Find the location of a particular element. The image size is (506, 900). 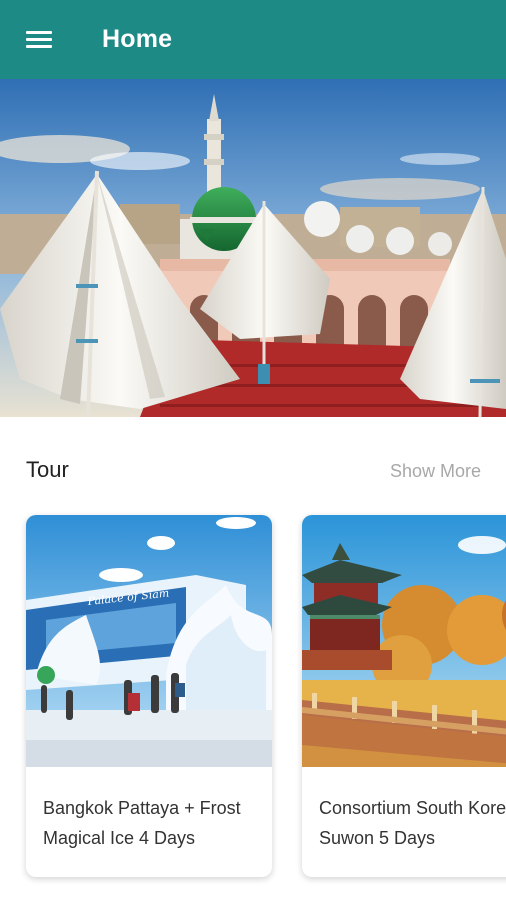

show-more-link: Show More is located at coordinates (435, 471).